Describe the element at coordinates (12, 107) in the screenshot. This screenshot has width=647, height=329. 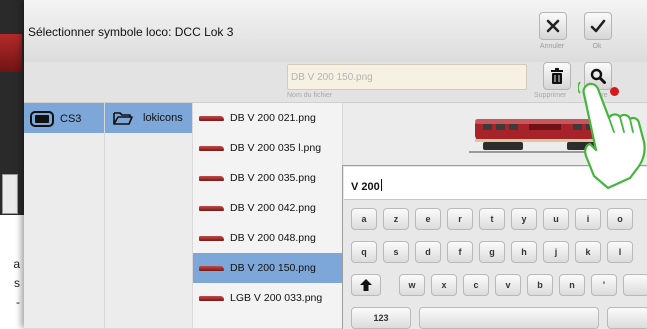
I see `background-app-sidebar` at that location.